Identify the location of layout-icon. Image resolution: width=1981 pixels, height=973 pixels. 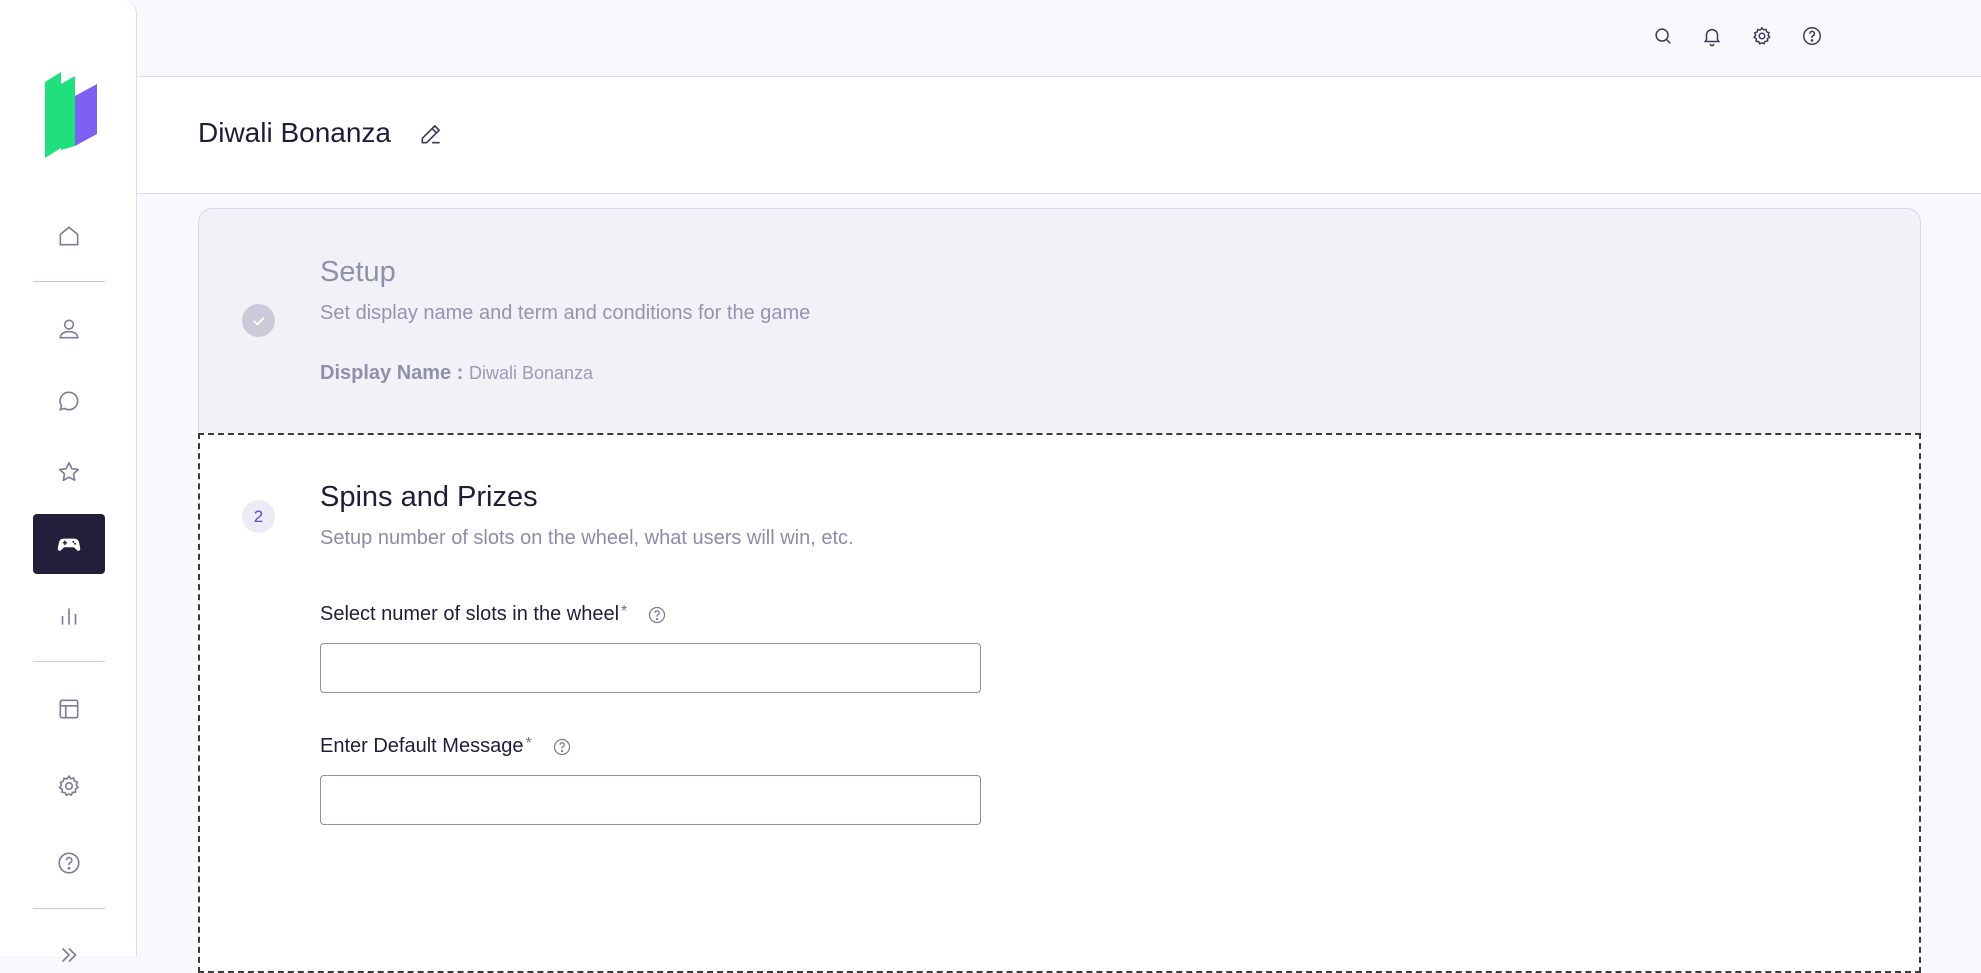
(69, 709).